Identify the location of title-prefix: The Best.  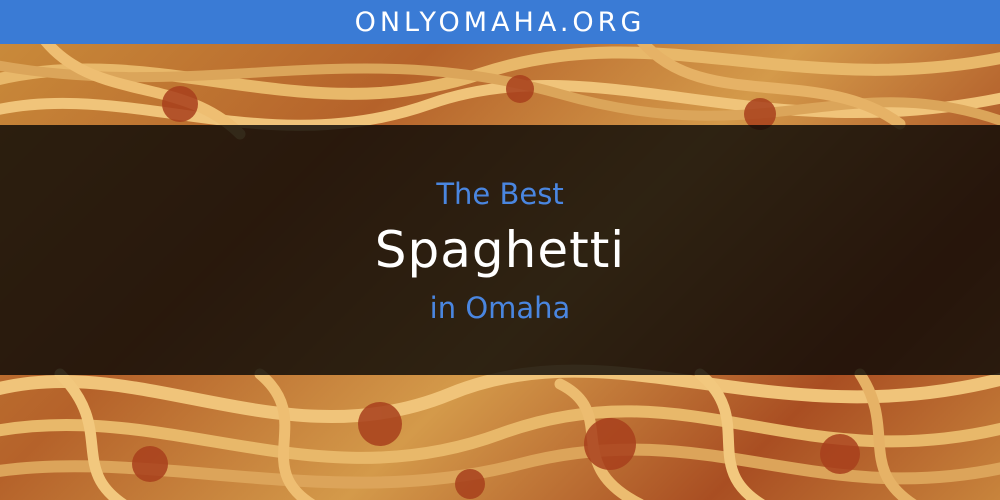
(500, 194).